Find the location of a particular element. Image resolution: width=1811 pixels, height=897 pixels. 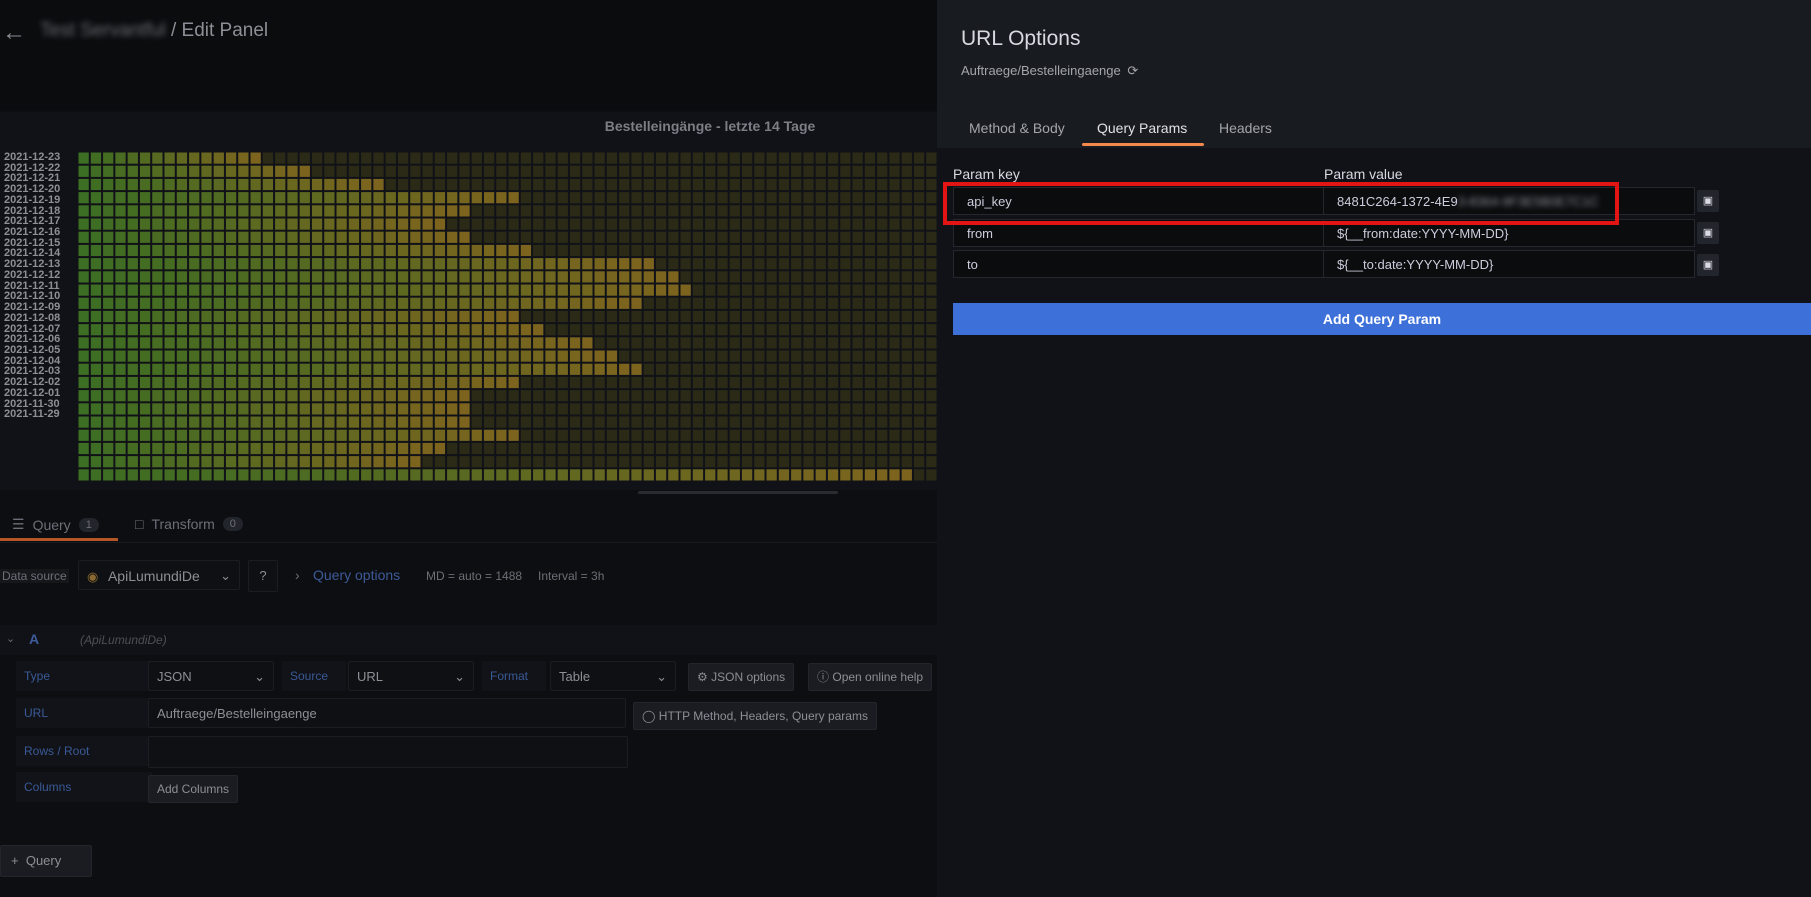

tab-headers: Headers is located at coordinates (1245, 128).